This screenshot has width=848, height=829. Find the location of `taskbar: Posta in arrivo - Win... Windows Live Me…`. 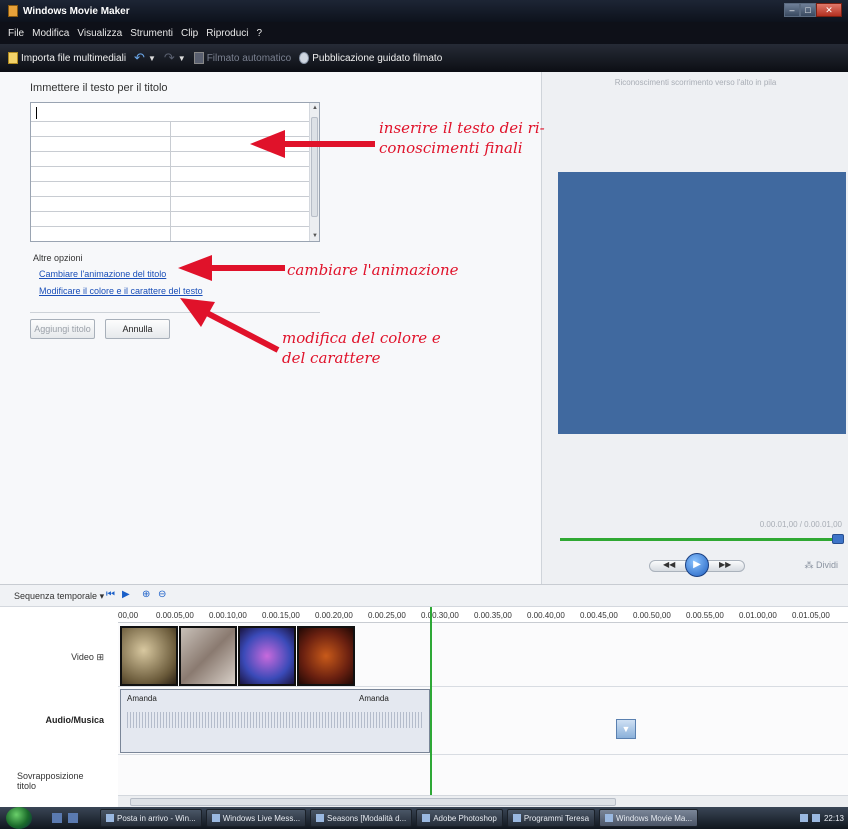

taskbar: Posta in arrivo - Win... Windows Live Me… is located at coordinates (424, 818).